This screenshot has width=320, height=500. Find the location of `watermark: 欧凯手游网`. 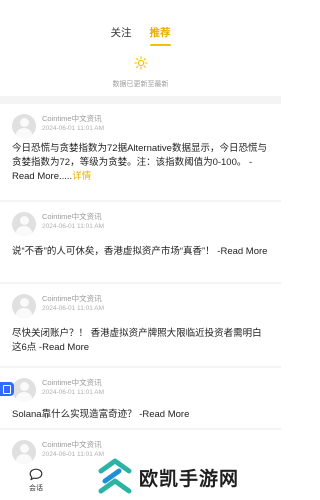

watermark: 欧凯手游网 is located at coordinates (188, 477).